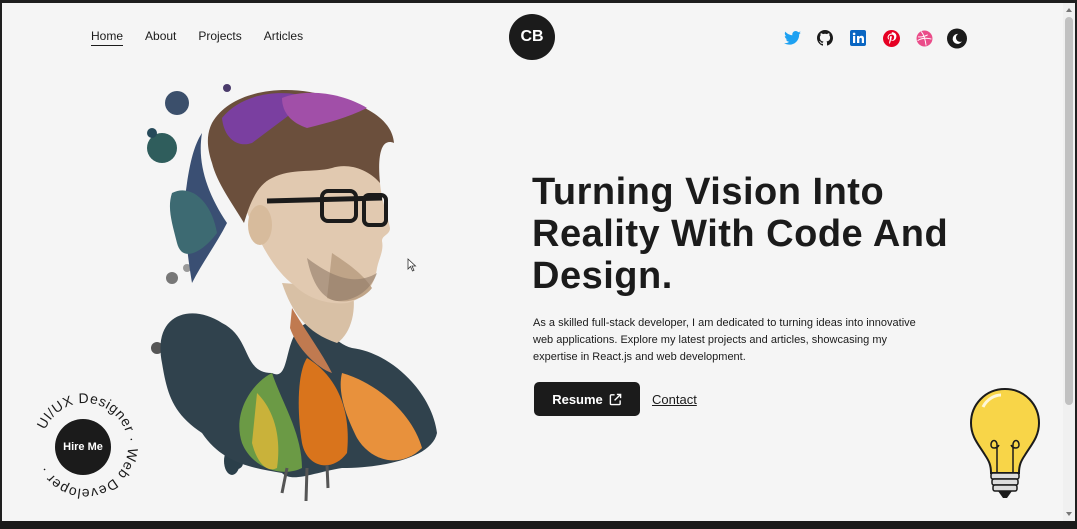  I want to click on contact-link: Contact, so click(674, 399).